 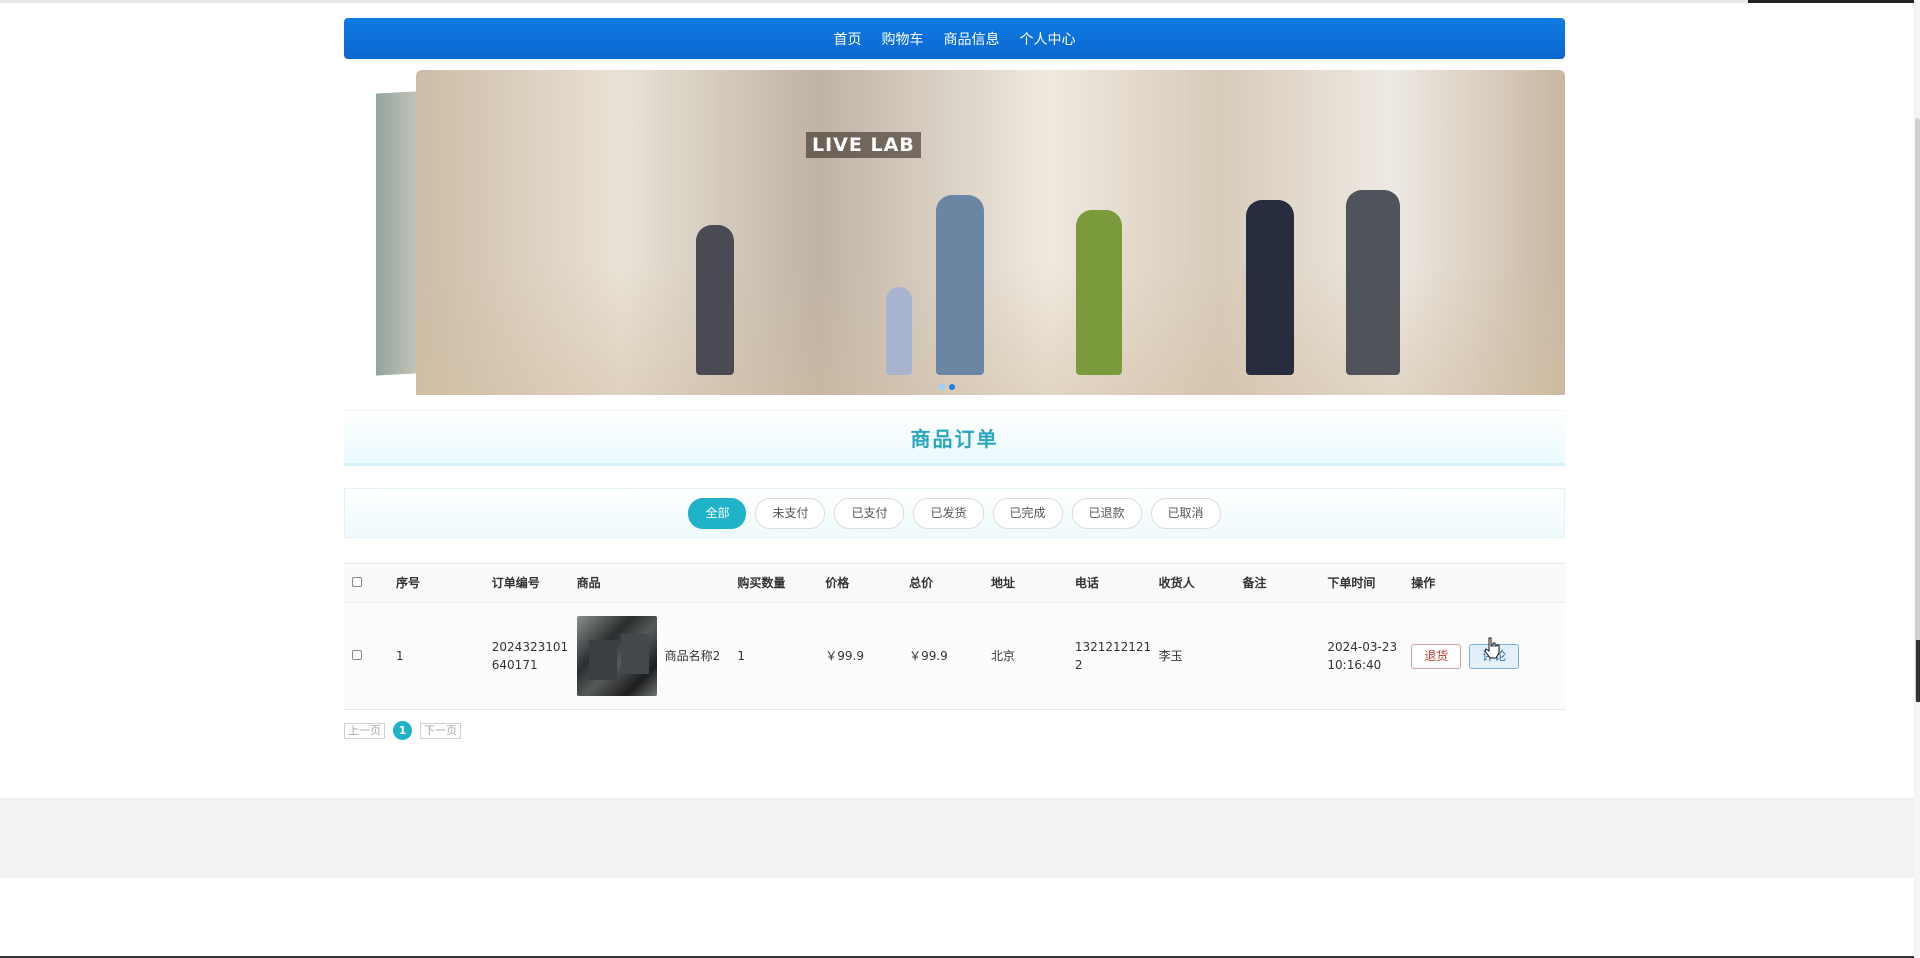 I want to click on carousel-dots, so click(x=947, y=387).